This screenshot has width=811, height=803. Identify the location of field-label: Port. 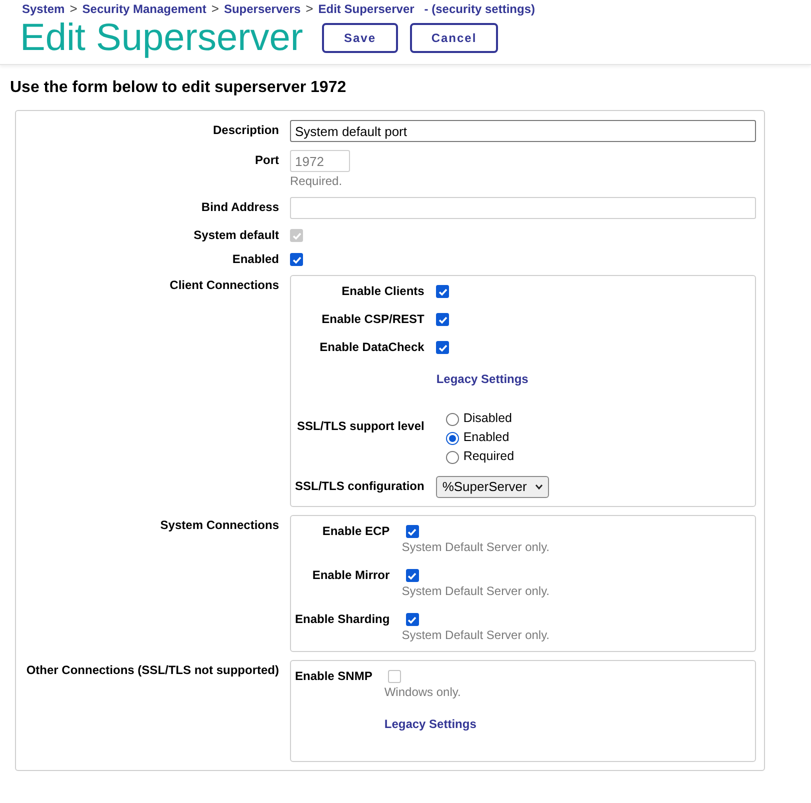
(266, 160).